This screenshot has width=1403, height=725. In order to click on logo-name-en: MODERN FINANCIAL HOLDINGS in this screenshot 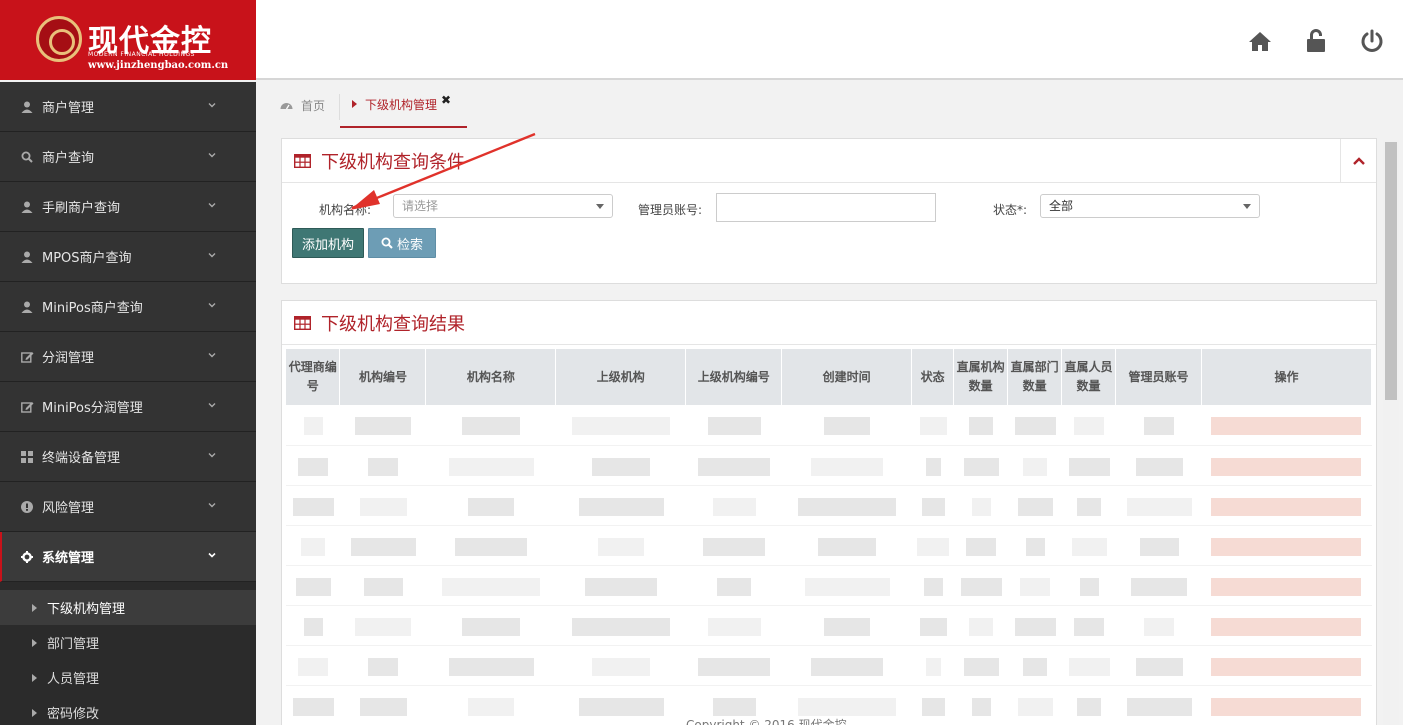, I will do `click(141, 54)`.